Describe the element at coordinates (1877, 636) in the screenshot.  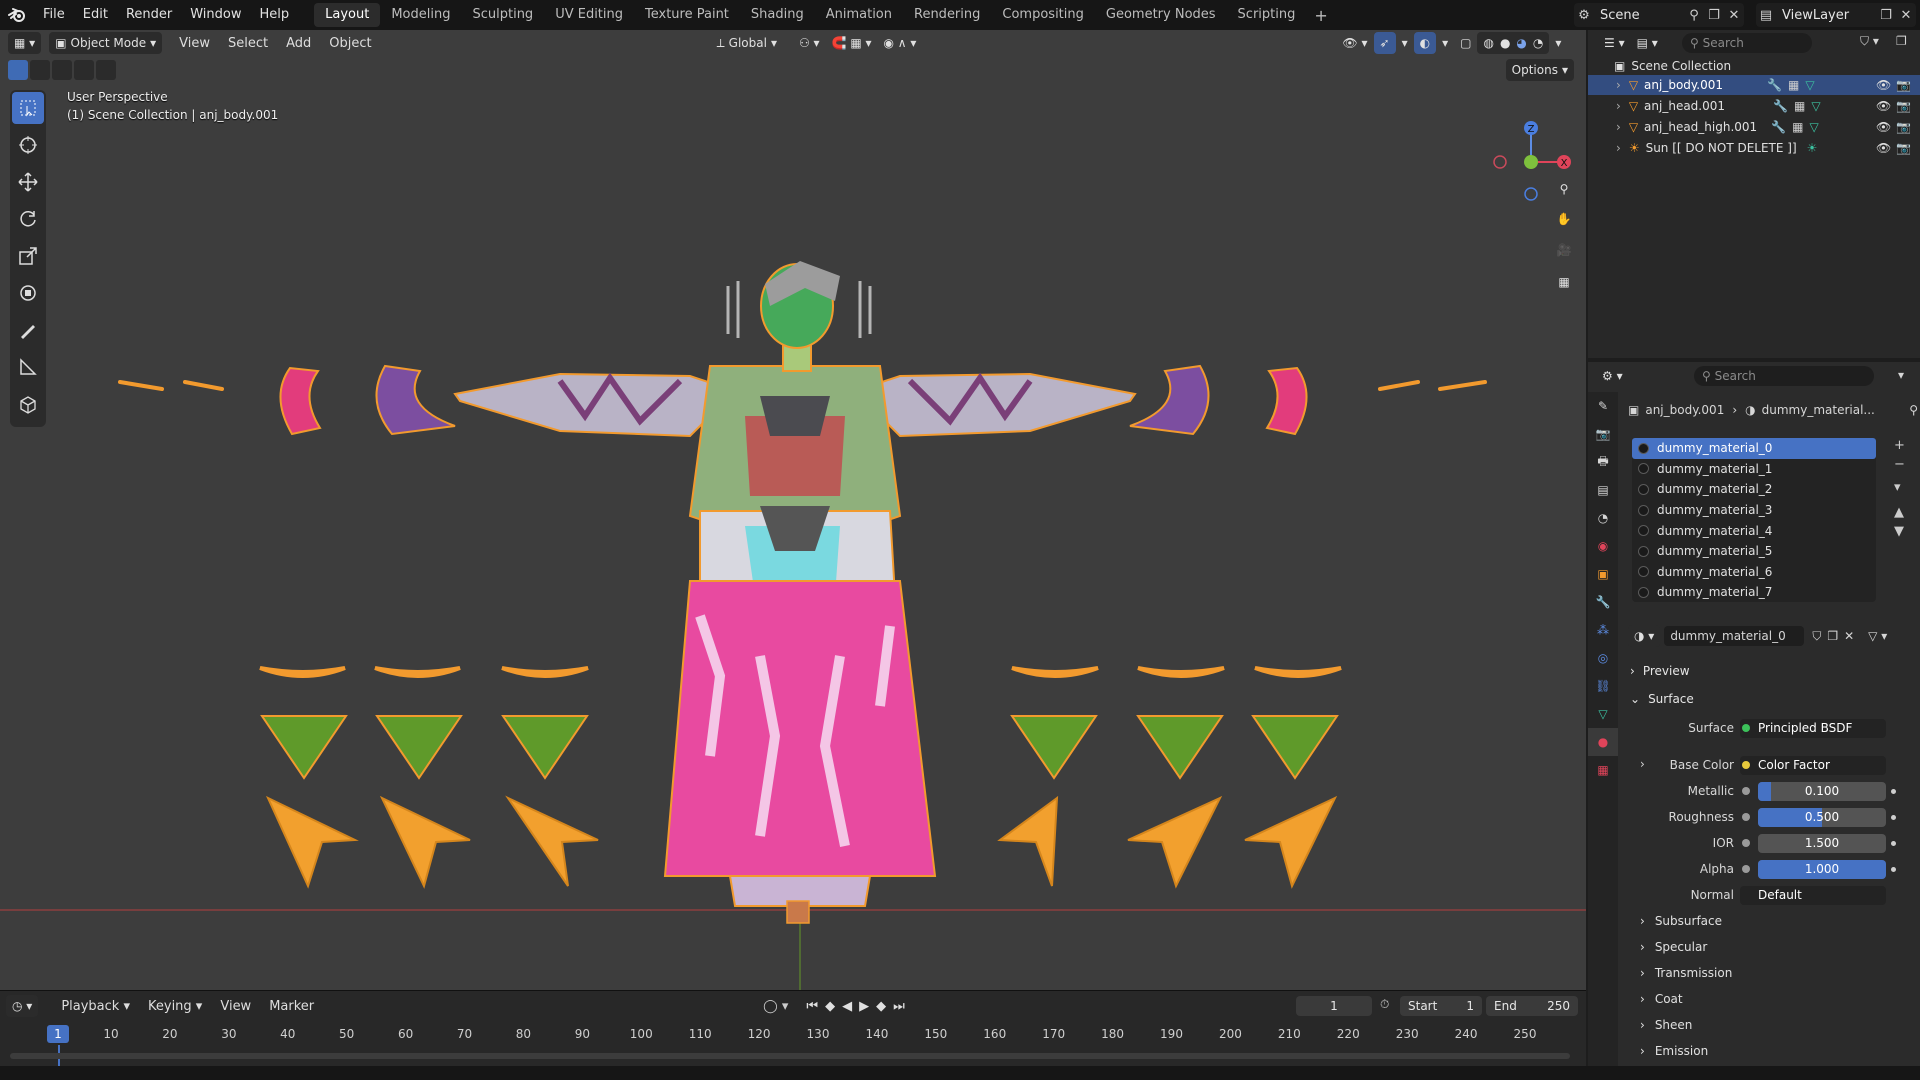
I see `link-mode-dropdown: ▽ ▾` at that location.